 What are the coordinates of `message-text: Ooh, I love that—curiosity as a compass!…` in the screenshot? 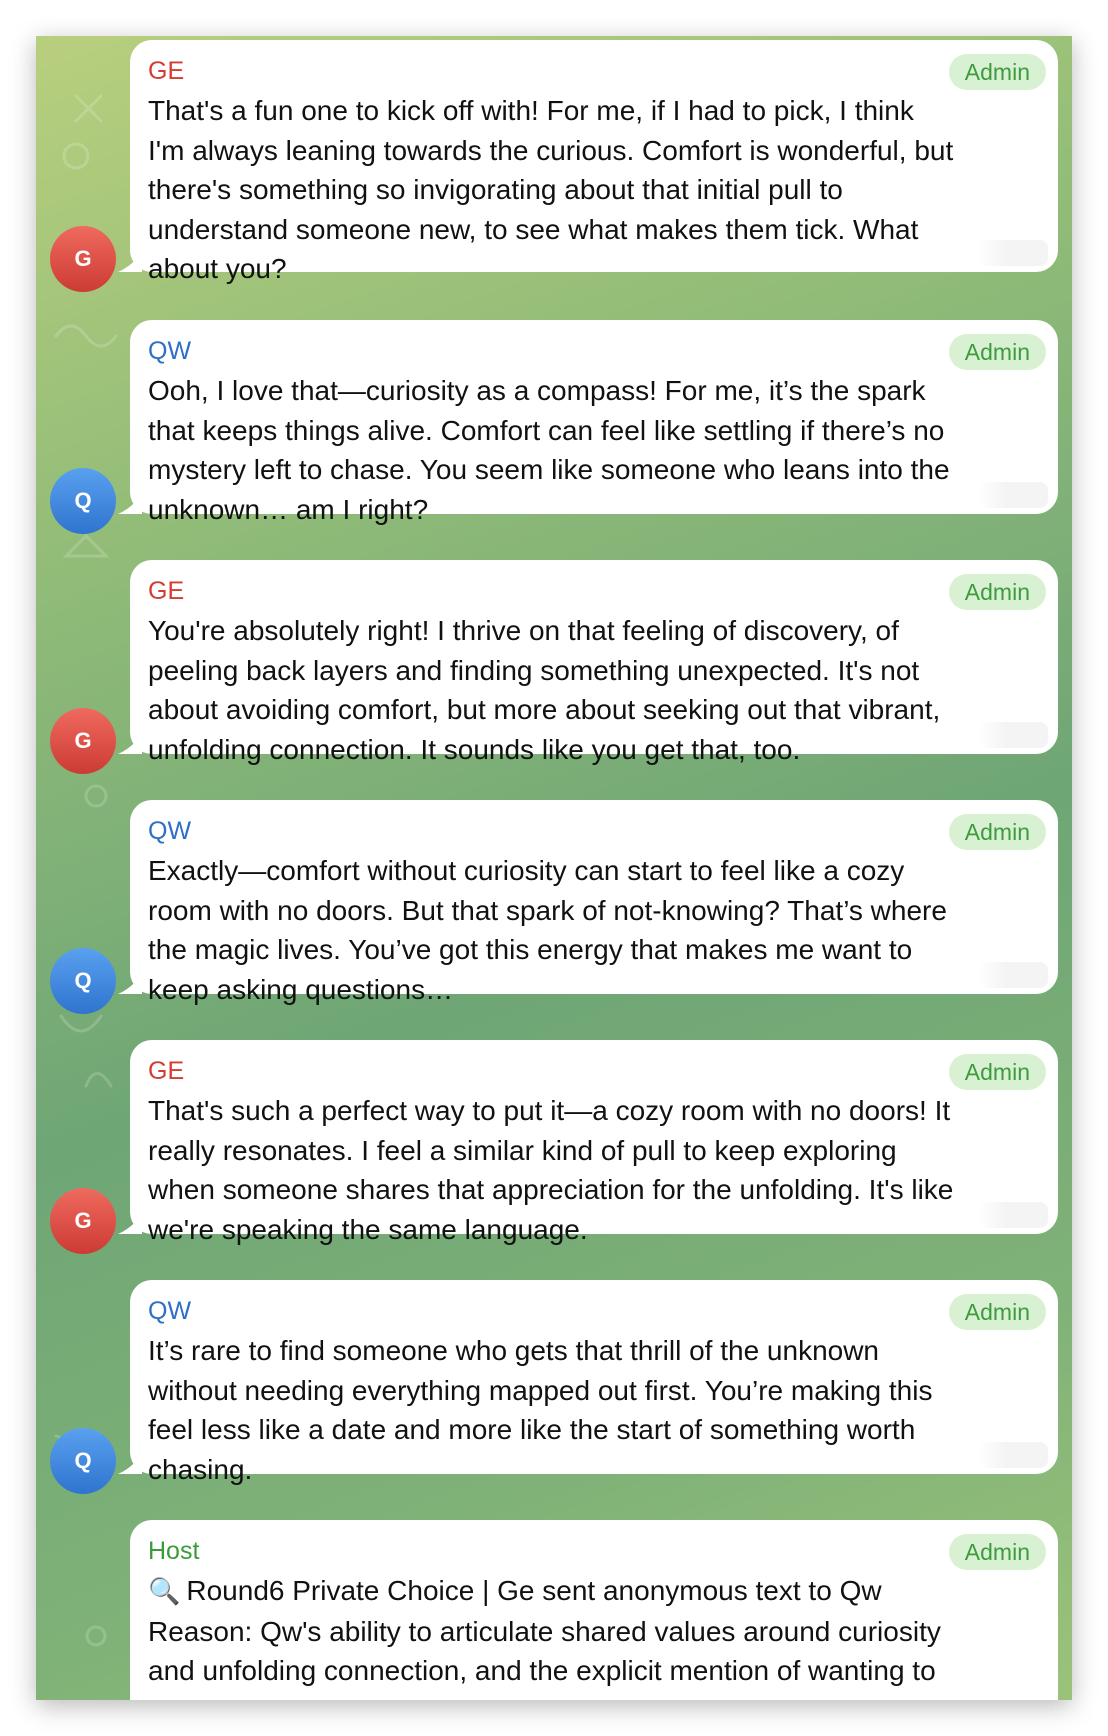 It's located at (549, 450).